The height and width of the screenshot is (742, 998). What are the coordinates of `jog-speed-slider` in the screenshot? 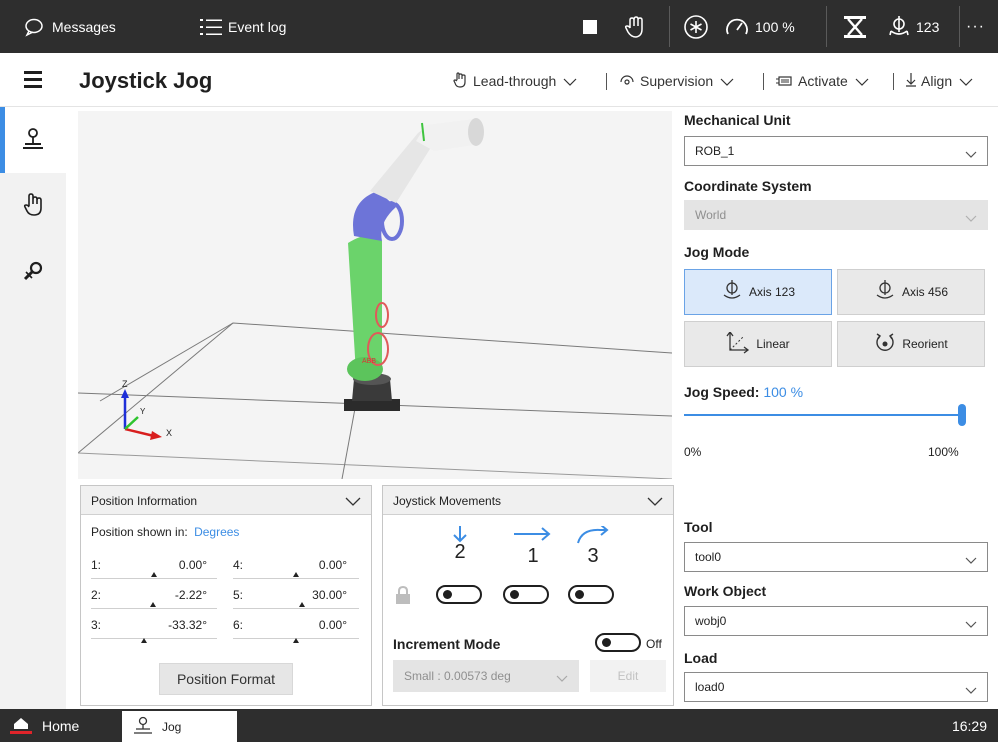 It's located at (825, 415).